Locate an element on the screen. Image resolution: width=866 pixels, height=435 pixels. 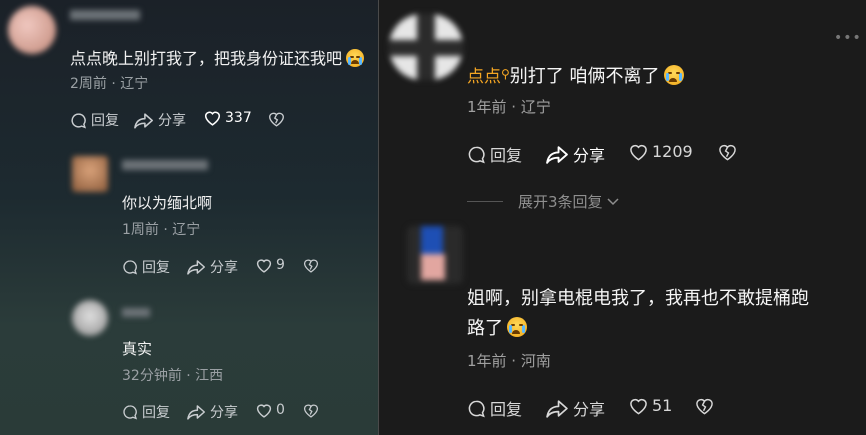
comment-text-continued: 路了 is located at coordinates (497, 327).